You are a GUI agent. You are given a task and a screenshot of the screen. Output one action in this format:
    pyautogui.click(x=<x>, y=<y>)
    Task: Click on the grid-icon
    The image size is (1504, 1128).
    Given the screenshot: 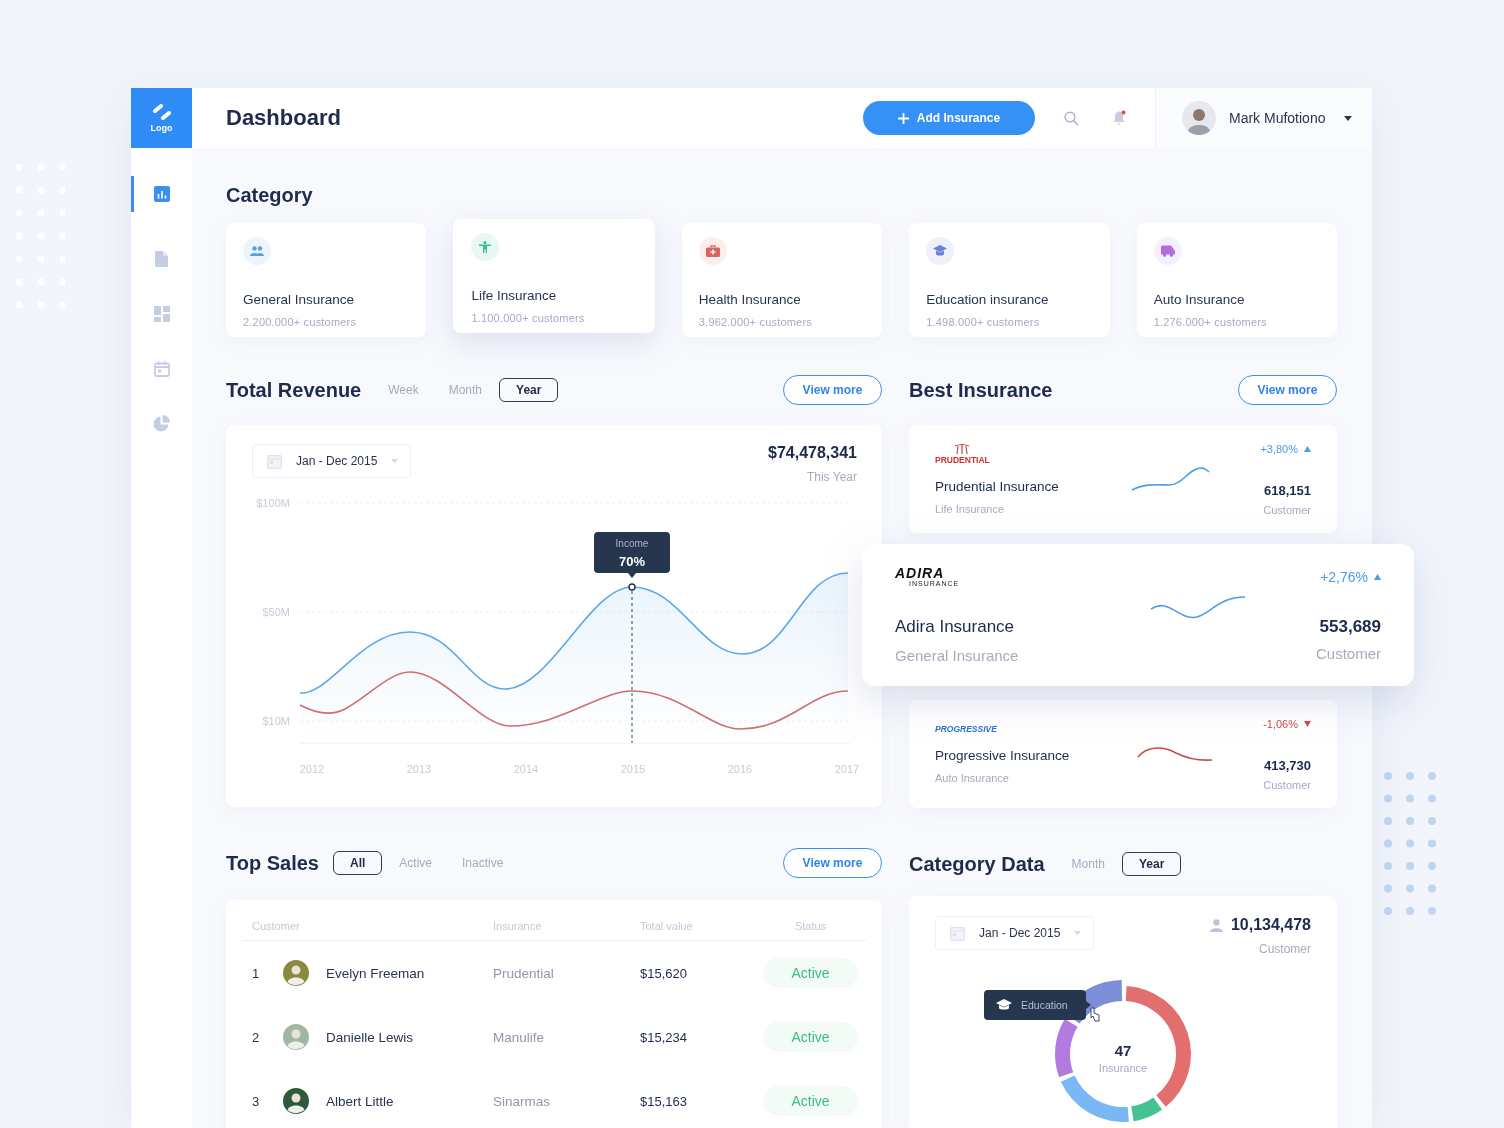 What is the action you would take?
    pyautogui.click(x=161, y=313)
    